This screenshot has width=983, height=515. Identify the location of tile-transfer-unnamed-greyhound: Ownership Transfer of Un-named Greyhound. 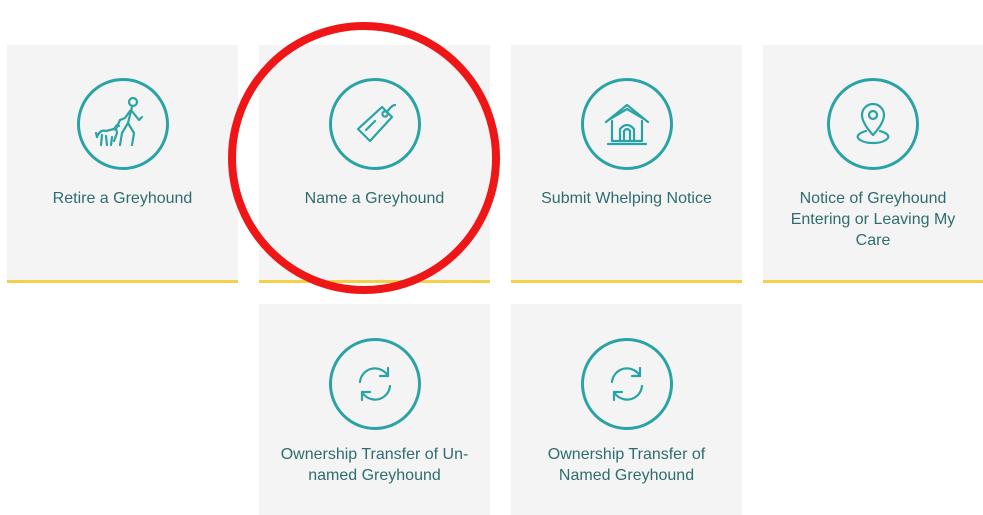
(374, 409).